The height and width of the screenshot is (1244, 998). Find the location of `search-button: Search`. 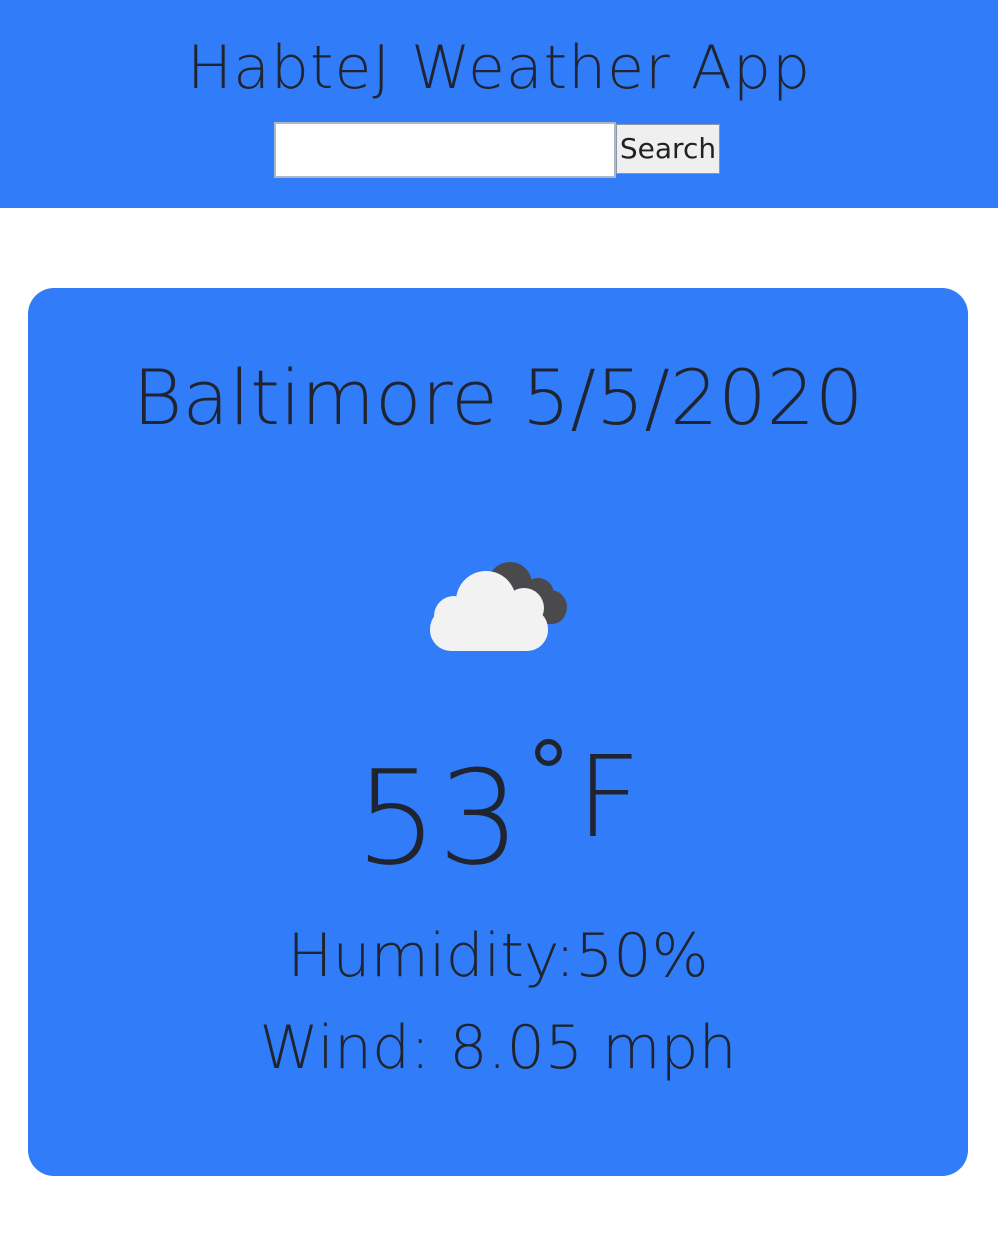

search-button: Search is located at coordinates (668, 149).